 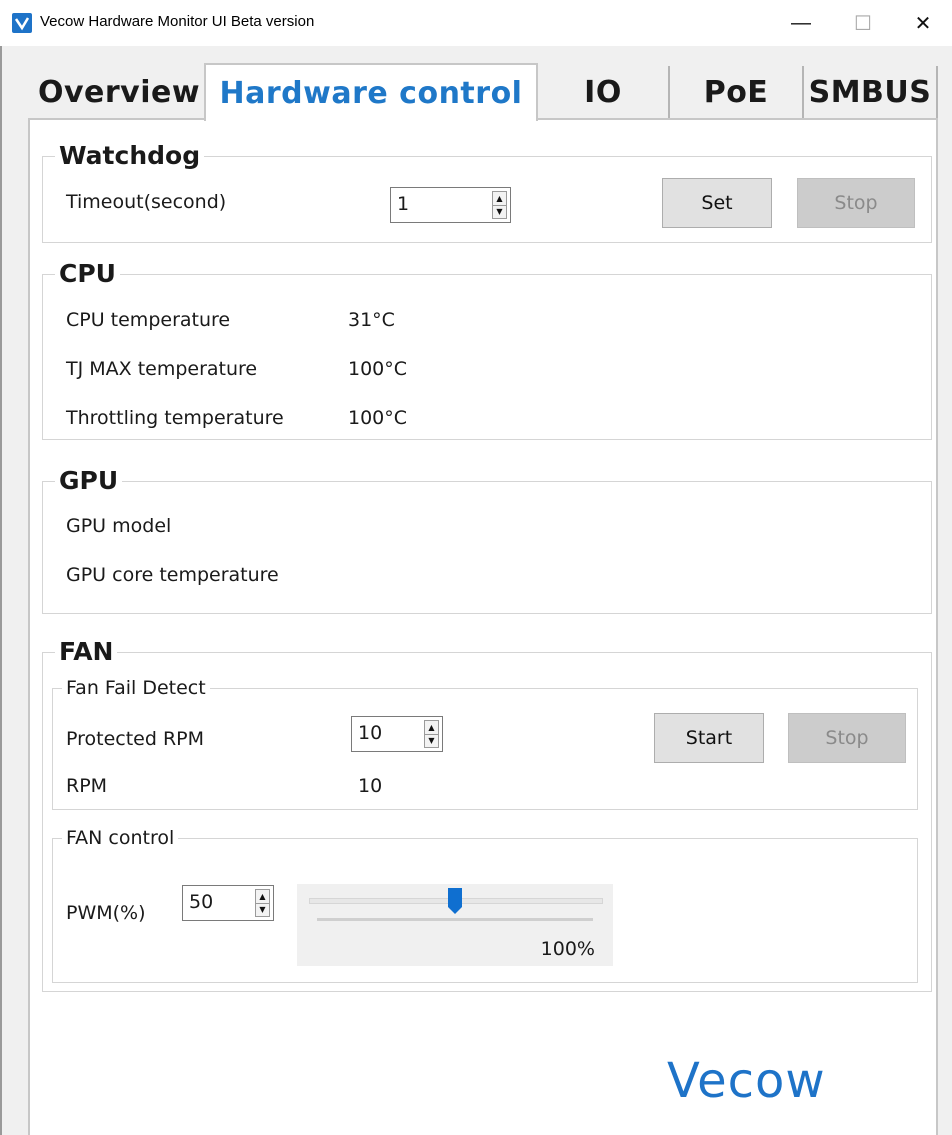 What do you see at coordinates (378, 369) in the screenshot?
I see `tjmax-temperature-value: 100°C` at bounding box center [378, 369].